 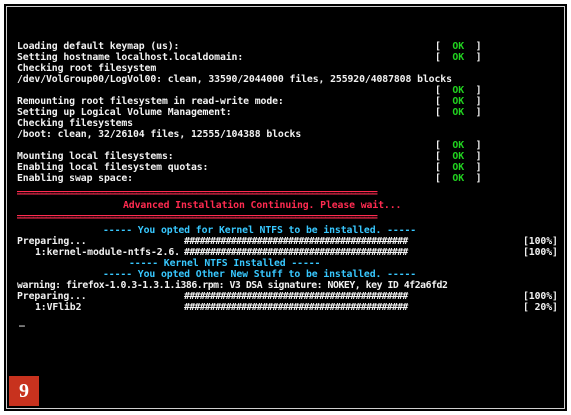 What do you see at coordinates (24, 391) in the screenshot?
I see `figure-number-badge: 9` at bounding box center [24, 391].